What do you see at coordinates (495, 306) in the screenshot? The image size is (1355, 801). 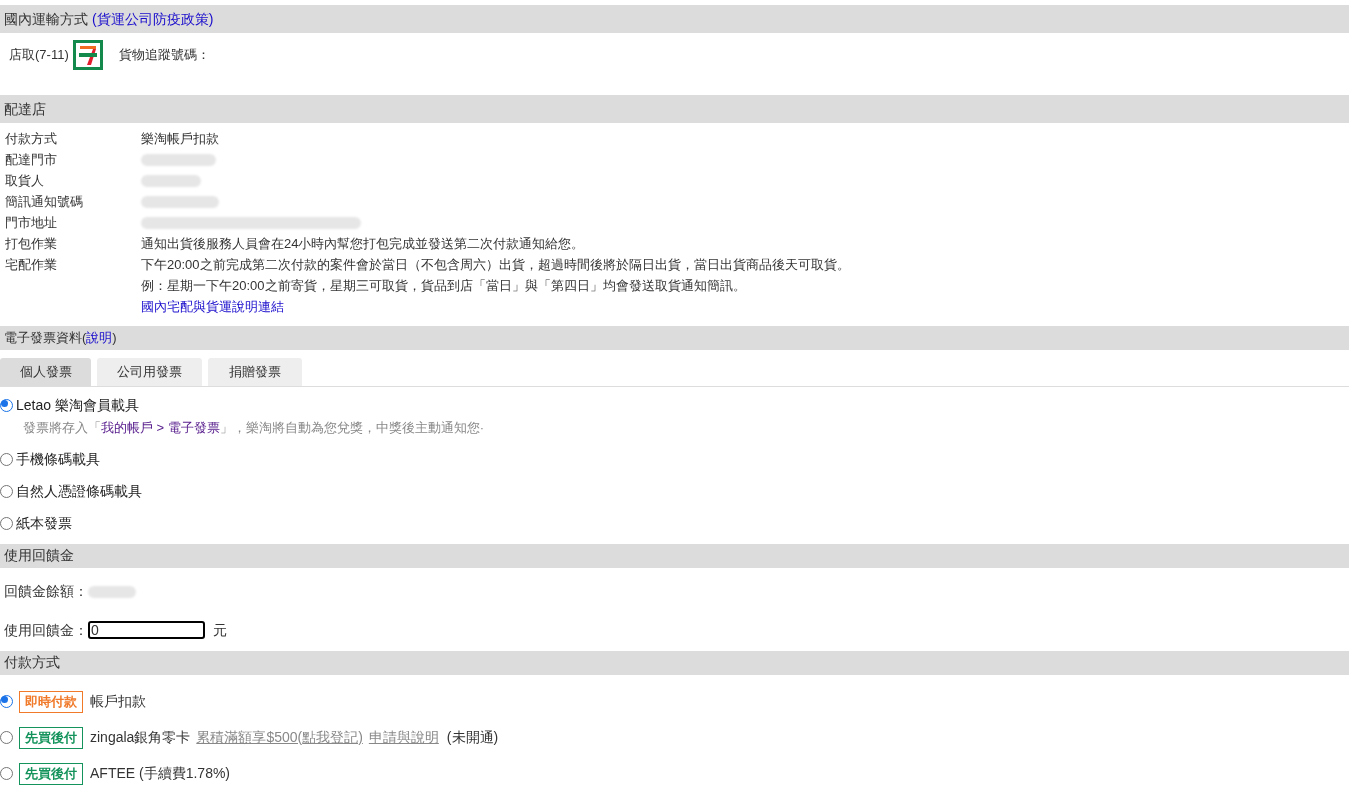 I see `link: 國內宅配與貨運說明連結` at bounding box center [495, 306].